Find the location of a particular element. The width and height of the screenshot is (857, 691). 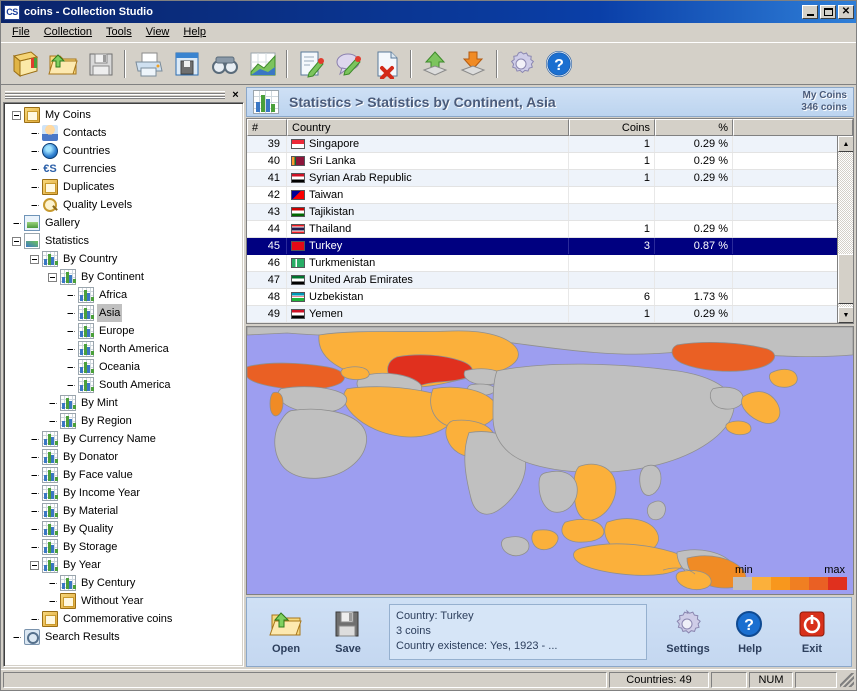

statistics-button is located at coordinates (263, 64).